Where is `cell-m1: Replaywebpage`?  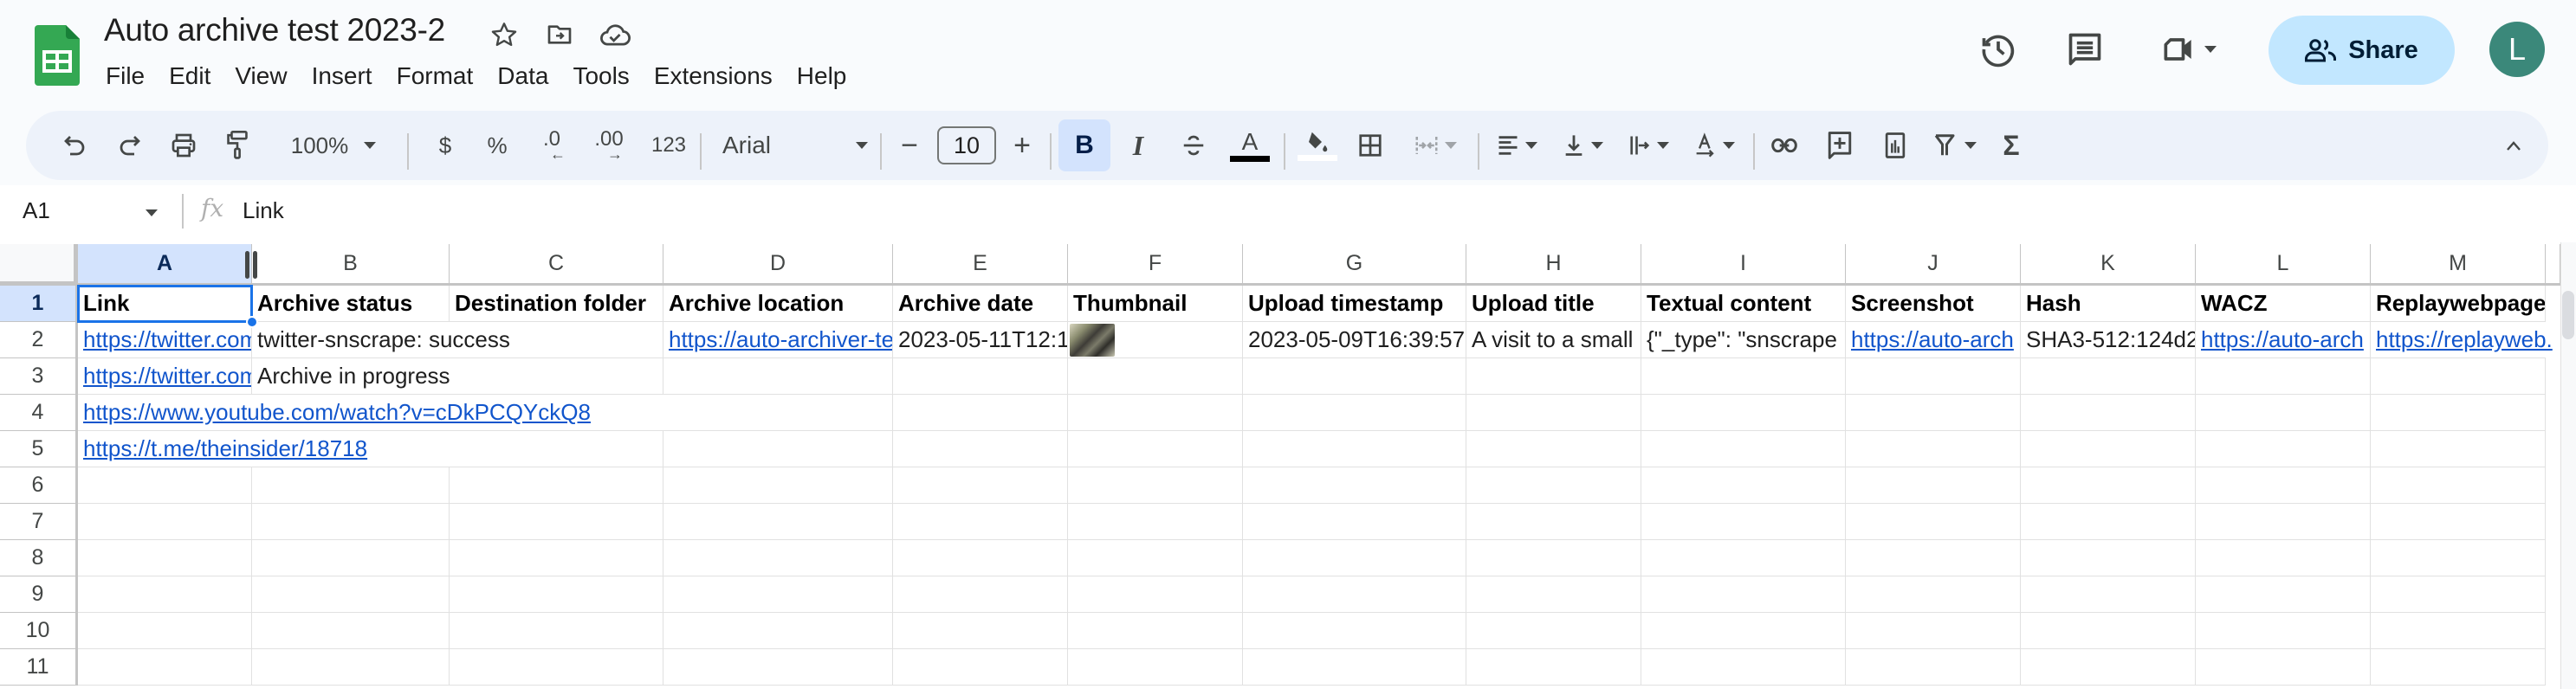 cell-m1: Replaywebpage is located at coordinates (2458, 304).